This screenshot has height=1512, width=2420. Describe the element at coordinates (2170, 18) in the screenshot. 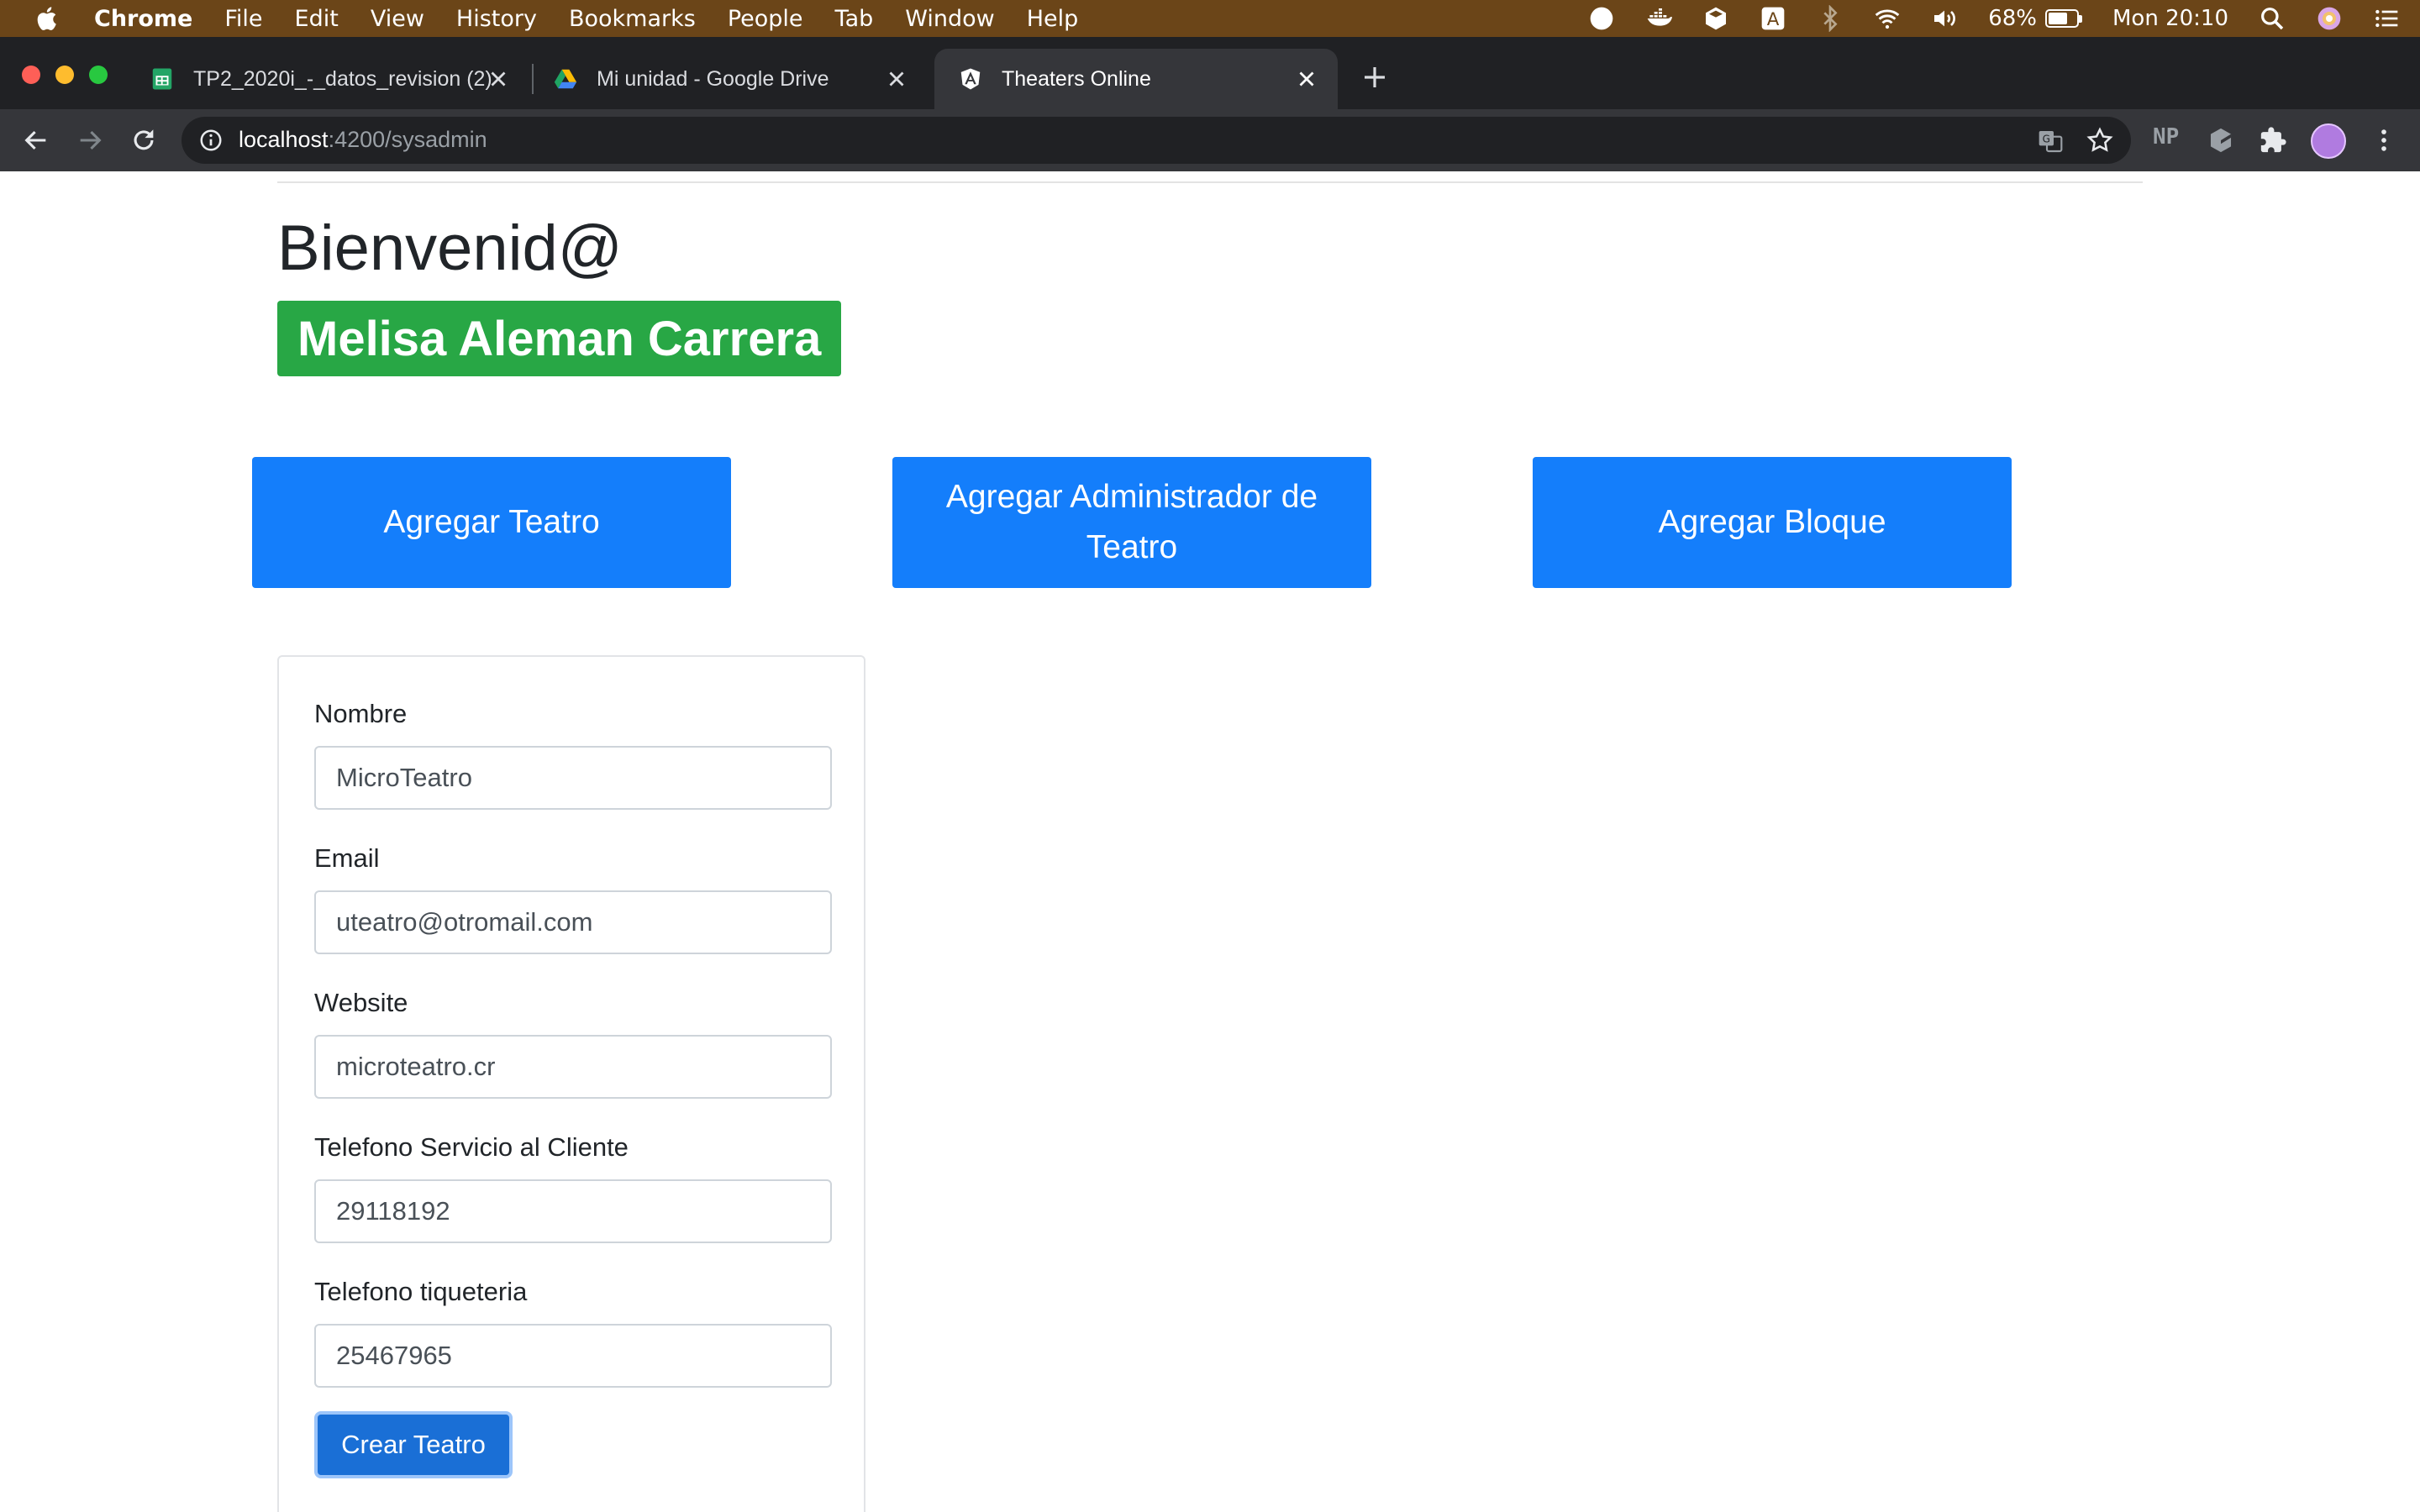

I see `menubar-clock: Mon 20:10` at that location.